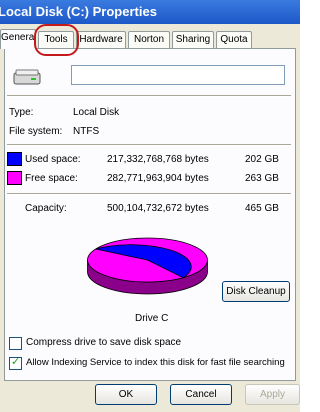 The image size is (320, 412). I want to click on file-system-label: File system:, so click(36, 131).